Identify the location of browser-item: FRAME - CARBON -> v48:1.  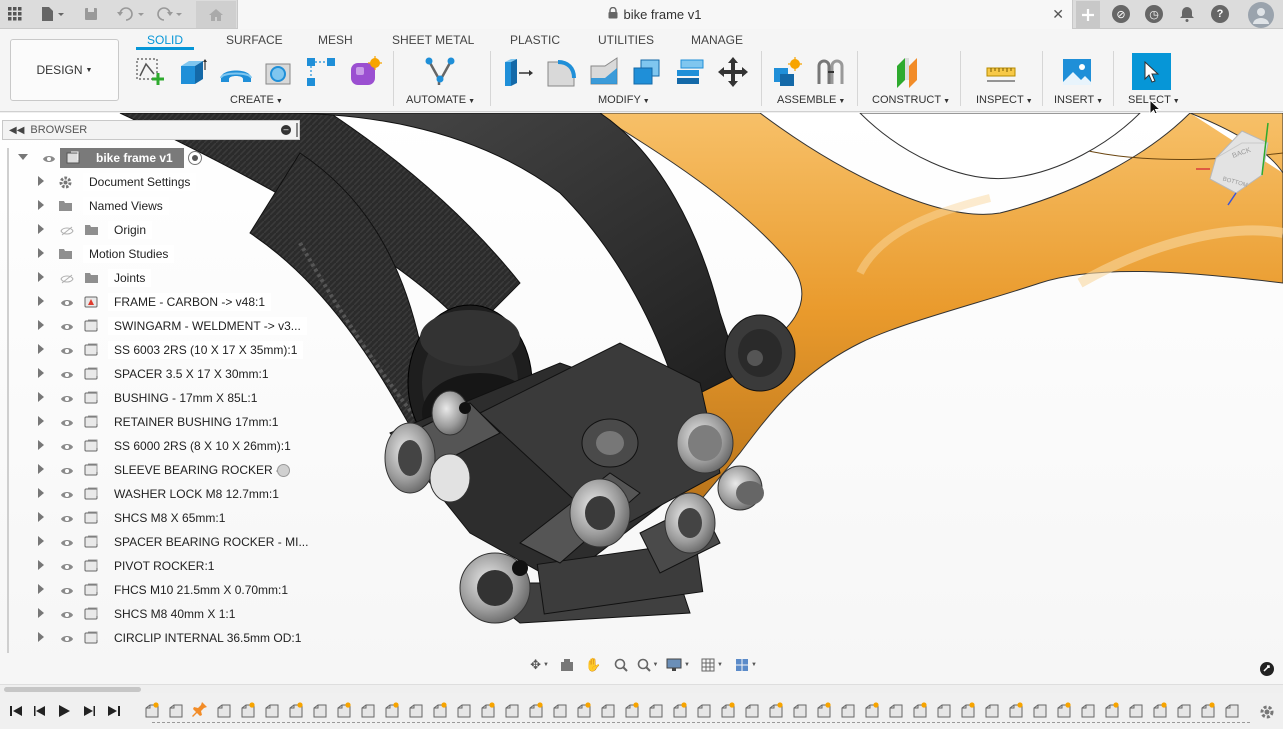
(151, 302).